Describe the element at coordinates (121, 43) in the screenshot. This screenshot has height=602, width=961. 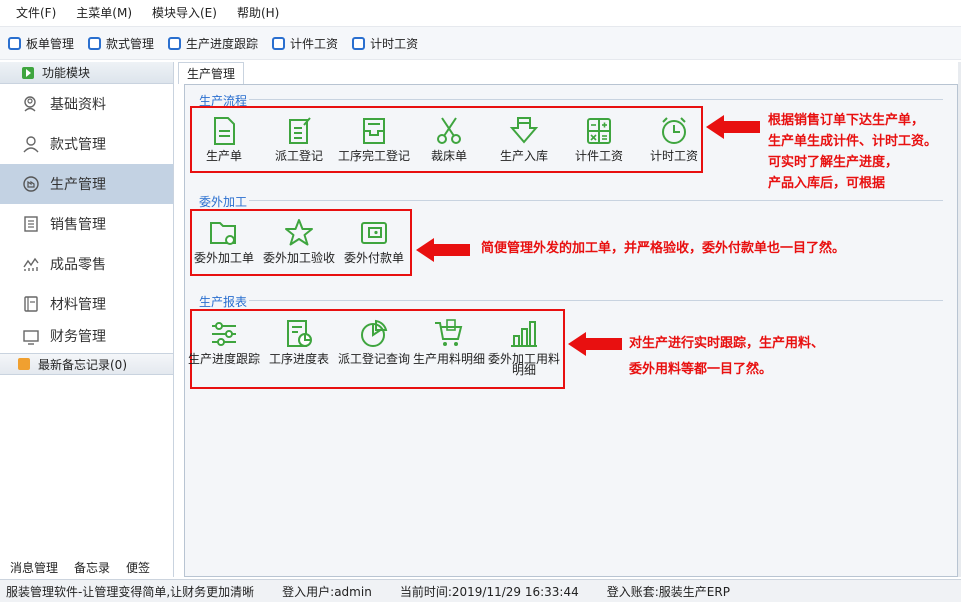
I see `toolbar-style-button: 款式管理` at that location.